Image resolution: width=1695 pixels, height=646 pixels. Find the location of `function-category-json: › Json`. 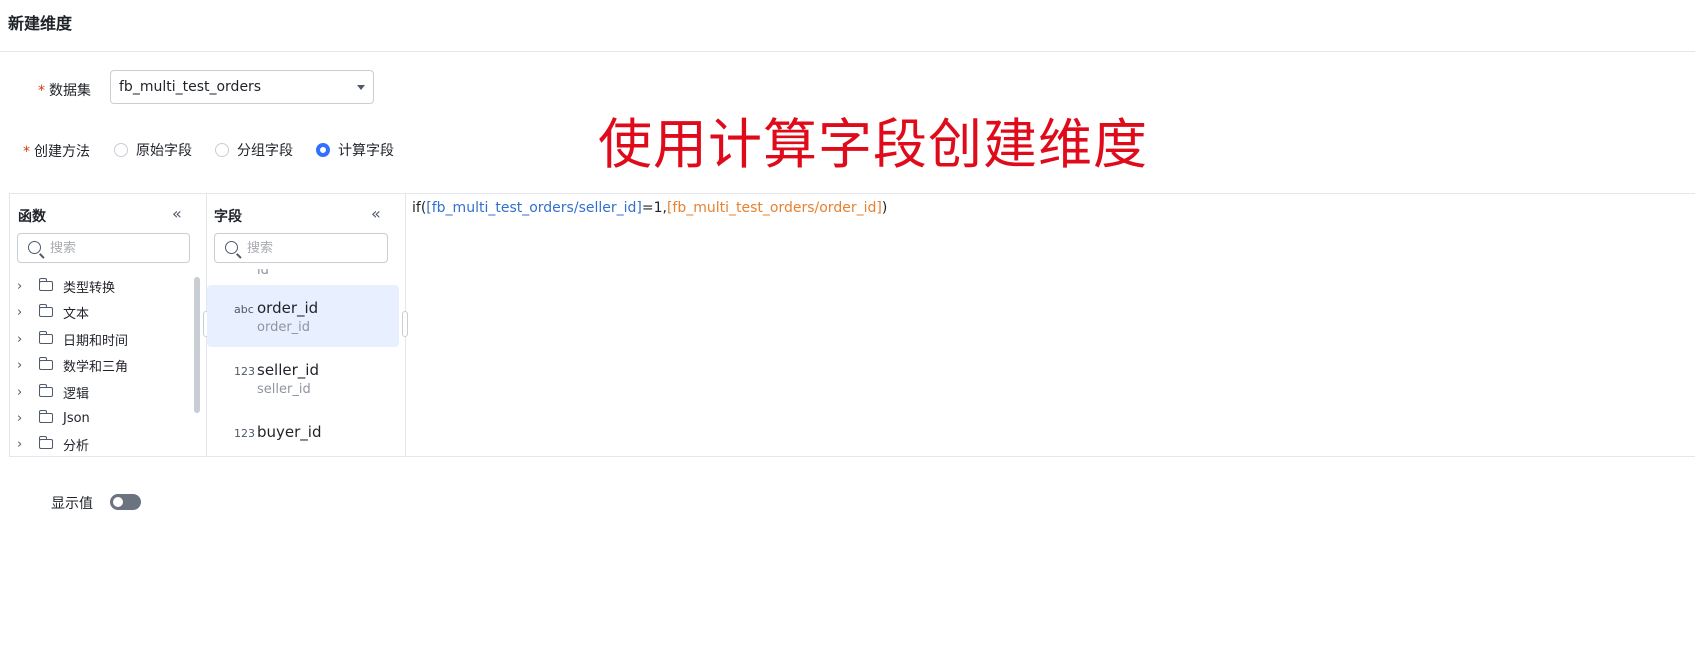

function-category-json: › Json is located at coordinates (53, 418).